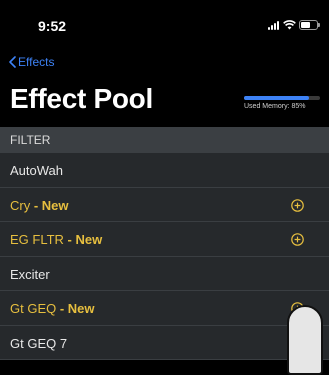 This screenshot has height=375, width=329. Describe the element at coordinates (30, 140) in the screenshot. I see `section-header-label: FILTER` at that location.